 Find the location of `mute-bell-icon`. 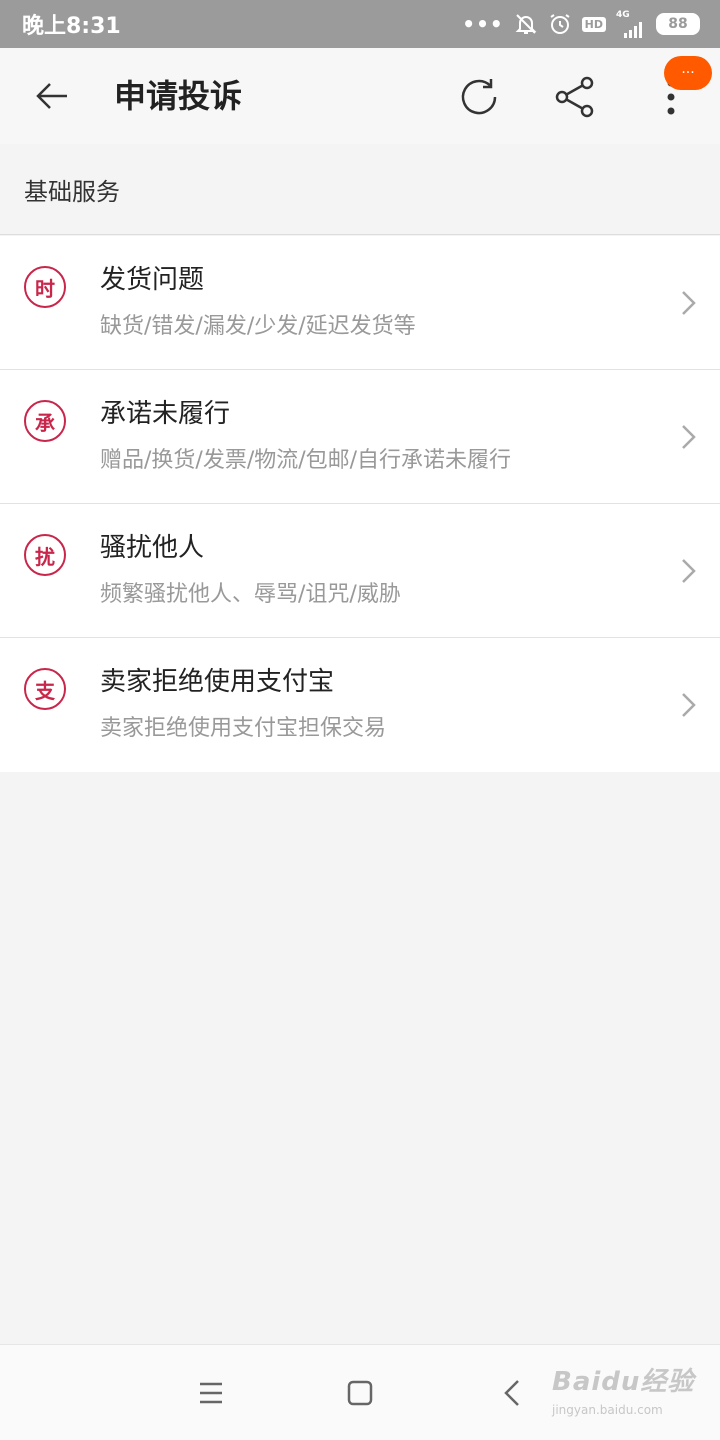

mute-bell-icon is located at coordinates (526, 24).